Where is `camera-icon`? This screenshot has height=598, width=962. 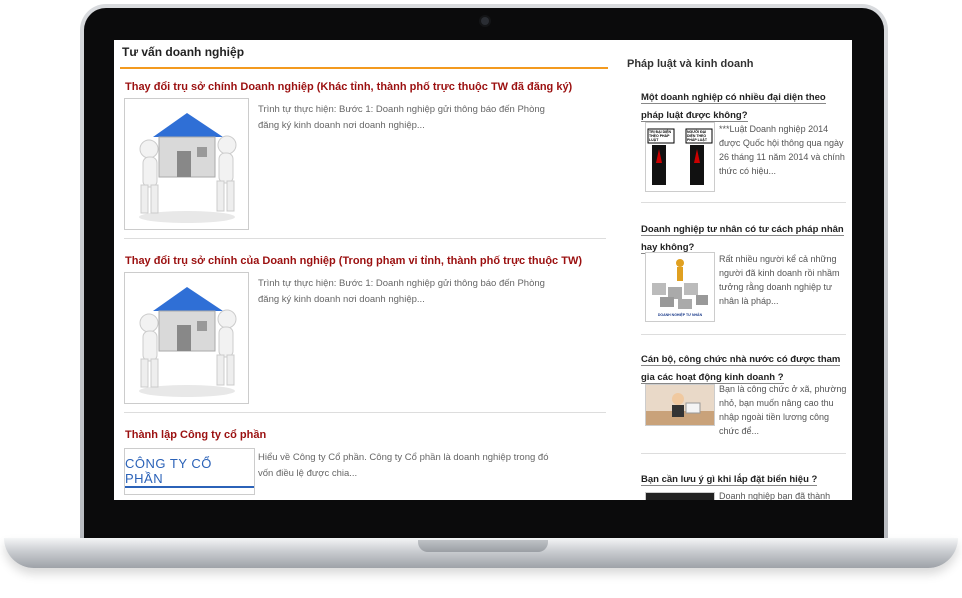 camera-icon is located at coordinates (485, 21).